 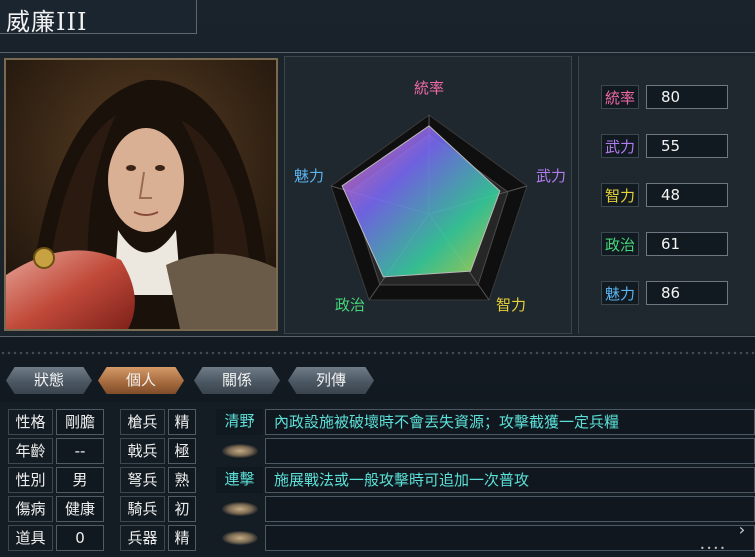 I want to click on profile-label-personality: 性格, so click(x=30, y=422).